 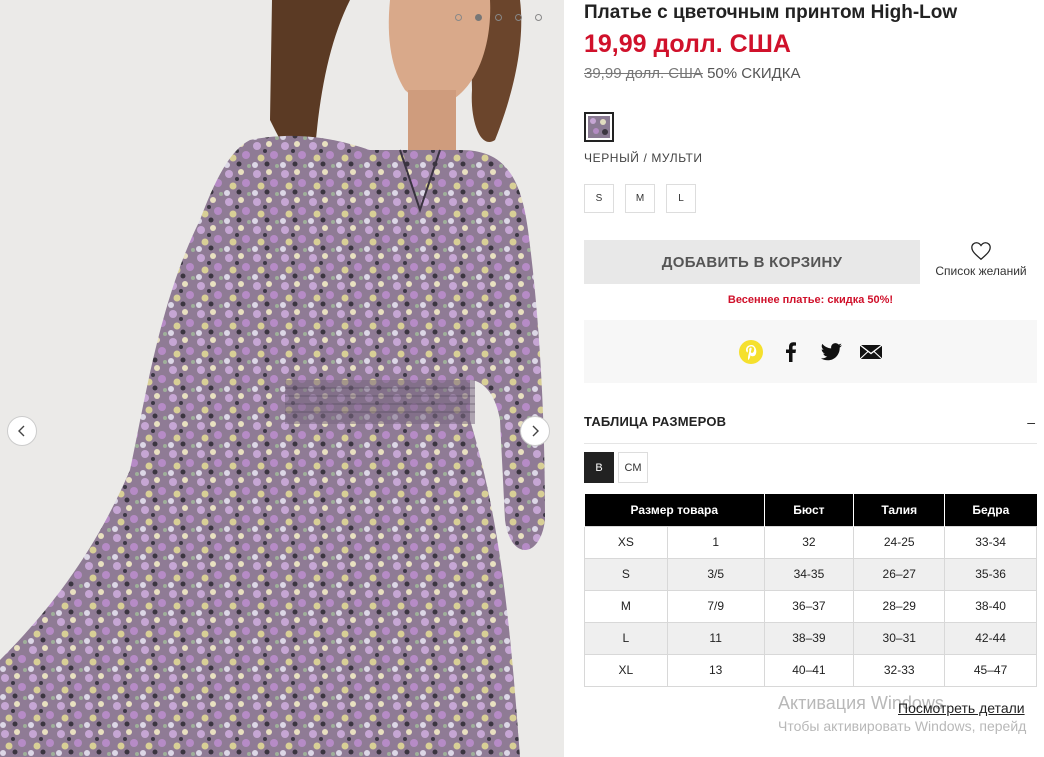 What do you see at coordinates (871, 352) in the screenshot?
I see `email-icon` at bounding box center [871, 352].